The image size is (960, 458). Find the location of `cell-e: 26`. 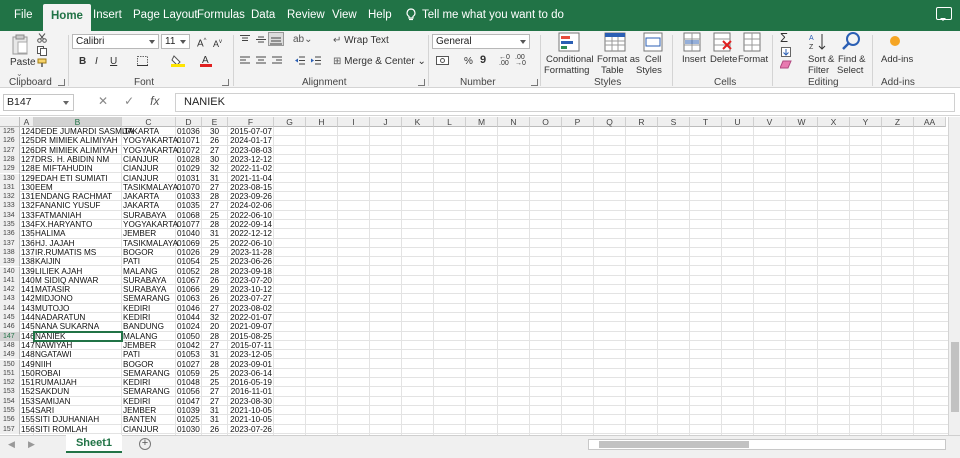

cell-e: 26 is located at coordinates (214, 280).